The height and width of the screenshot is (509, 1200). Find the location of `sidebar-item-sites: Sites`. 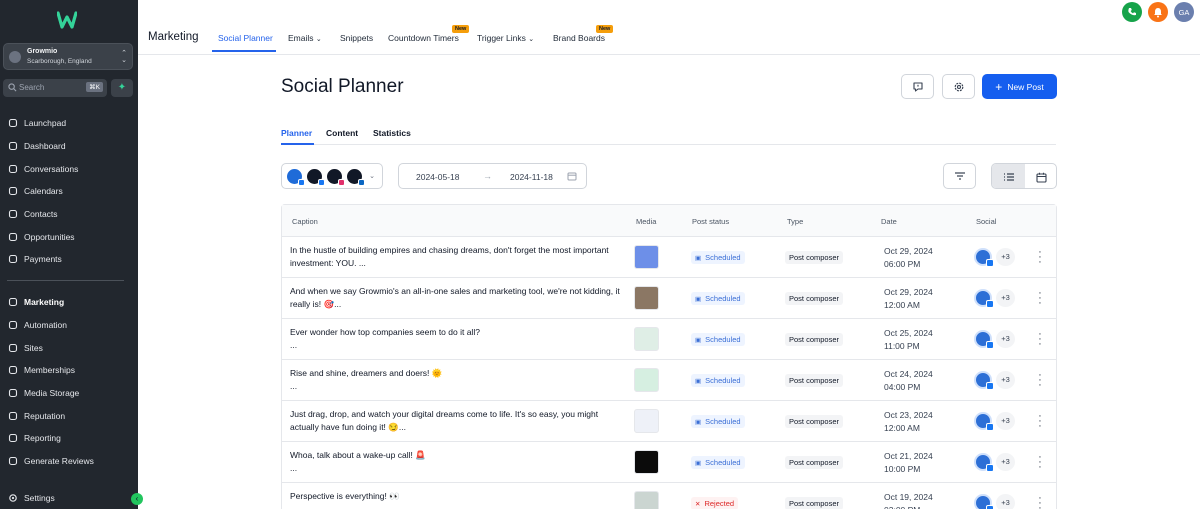

sidebar-item-sites: Sites is located at coordinates (69, 348).